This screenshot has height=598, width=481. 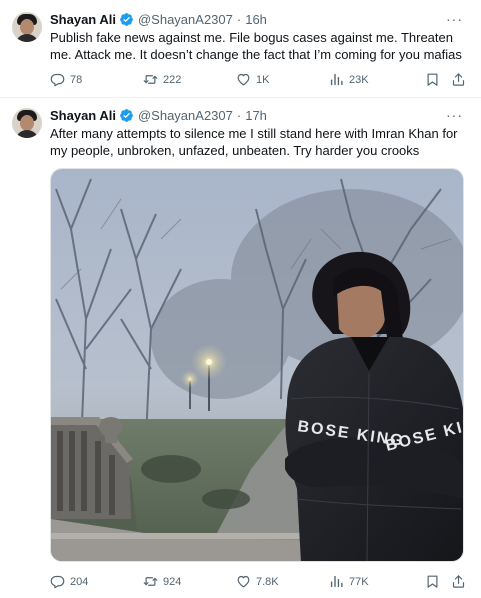 I want to click on views-button: 23K, so click(x=349, y=79).